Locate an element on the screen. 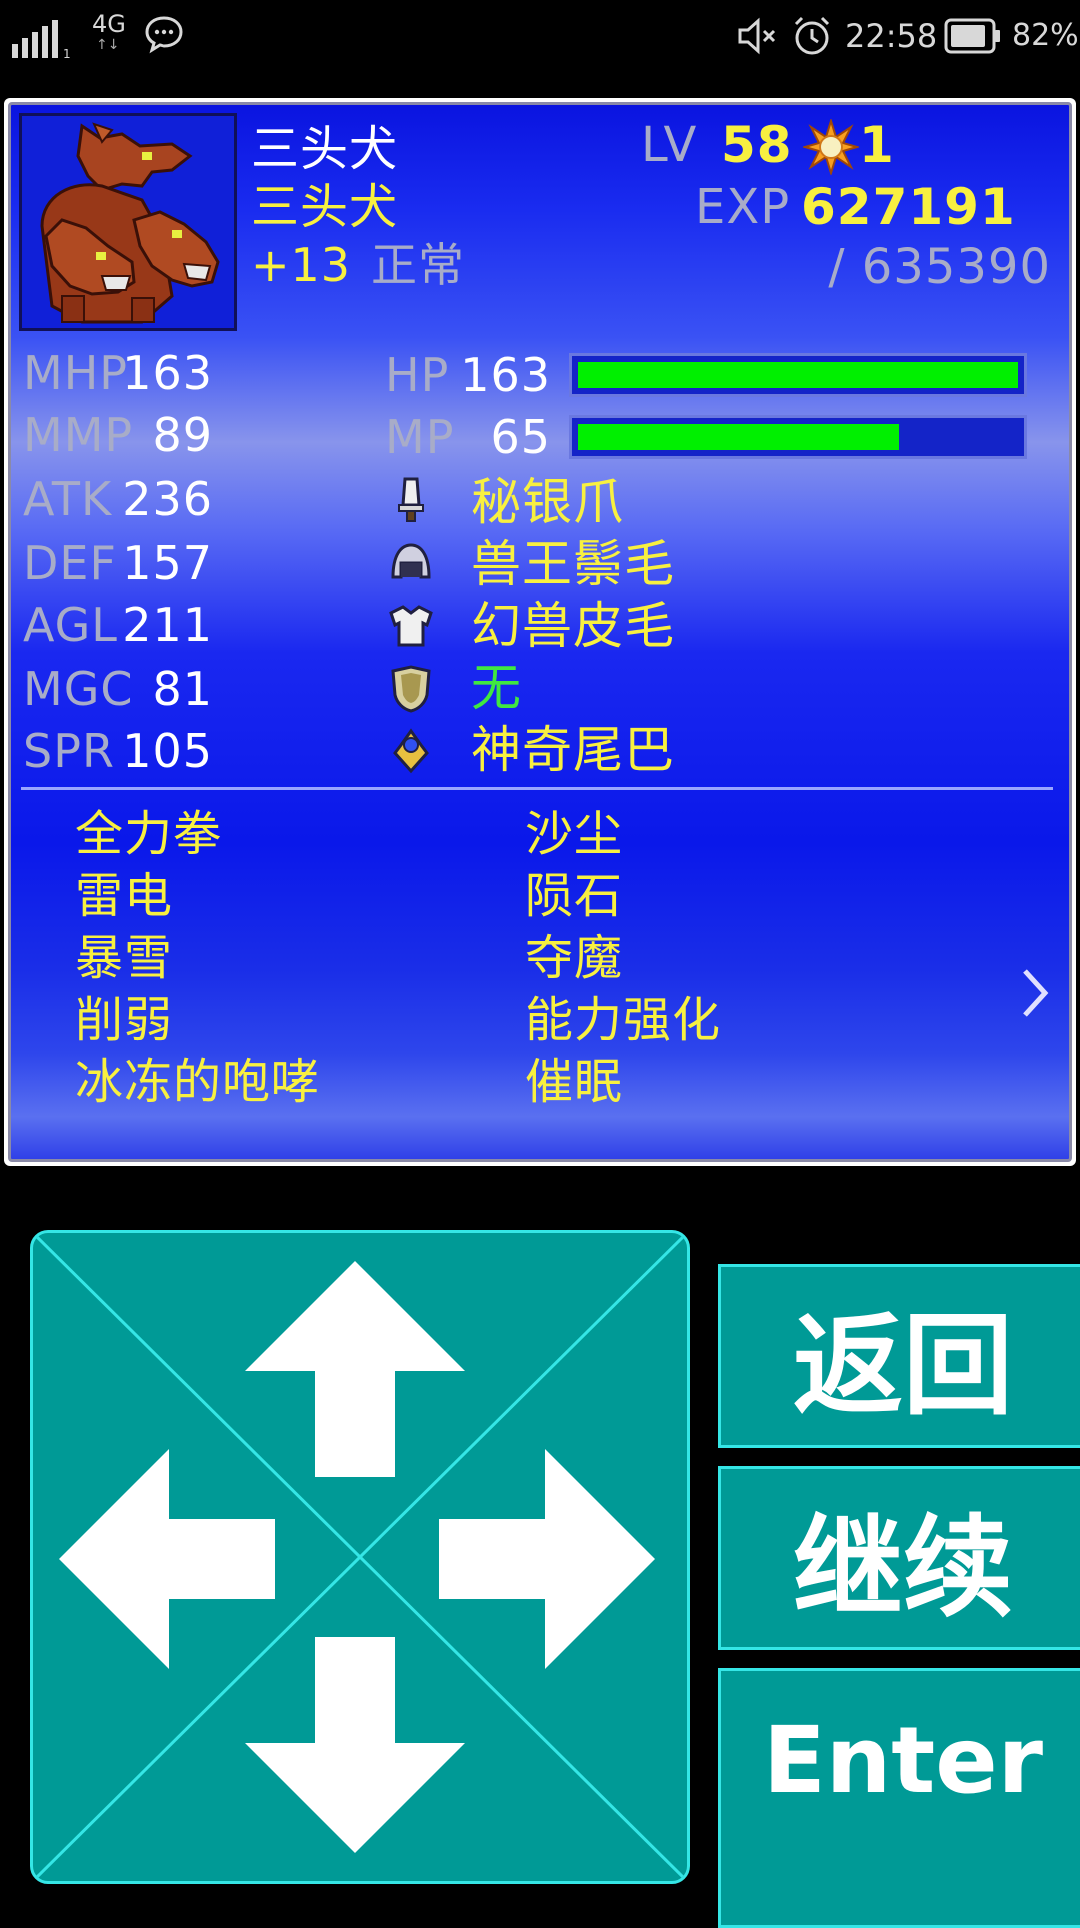  continue-button: 继续 is located at coordinates (899, 1558).